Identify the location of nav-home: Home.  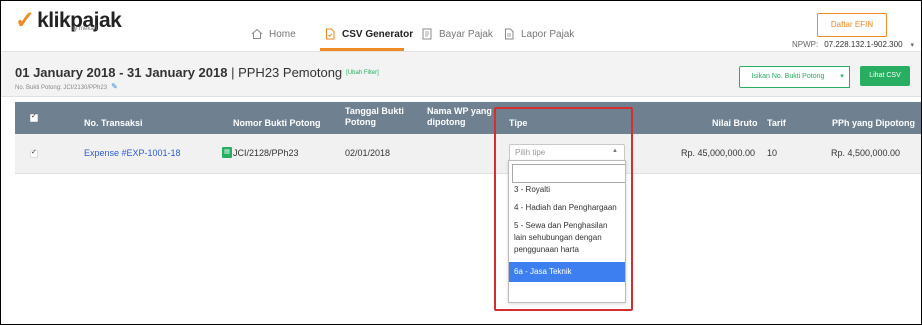
(273, 34).